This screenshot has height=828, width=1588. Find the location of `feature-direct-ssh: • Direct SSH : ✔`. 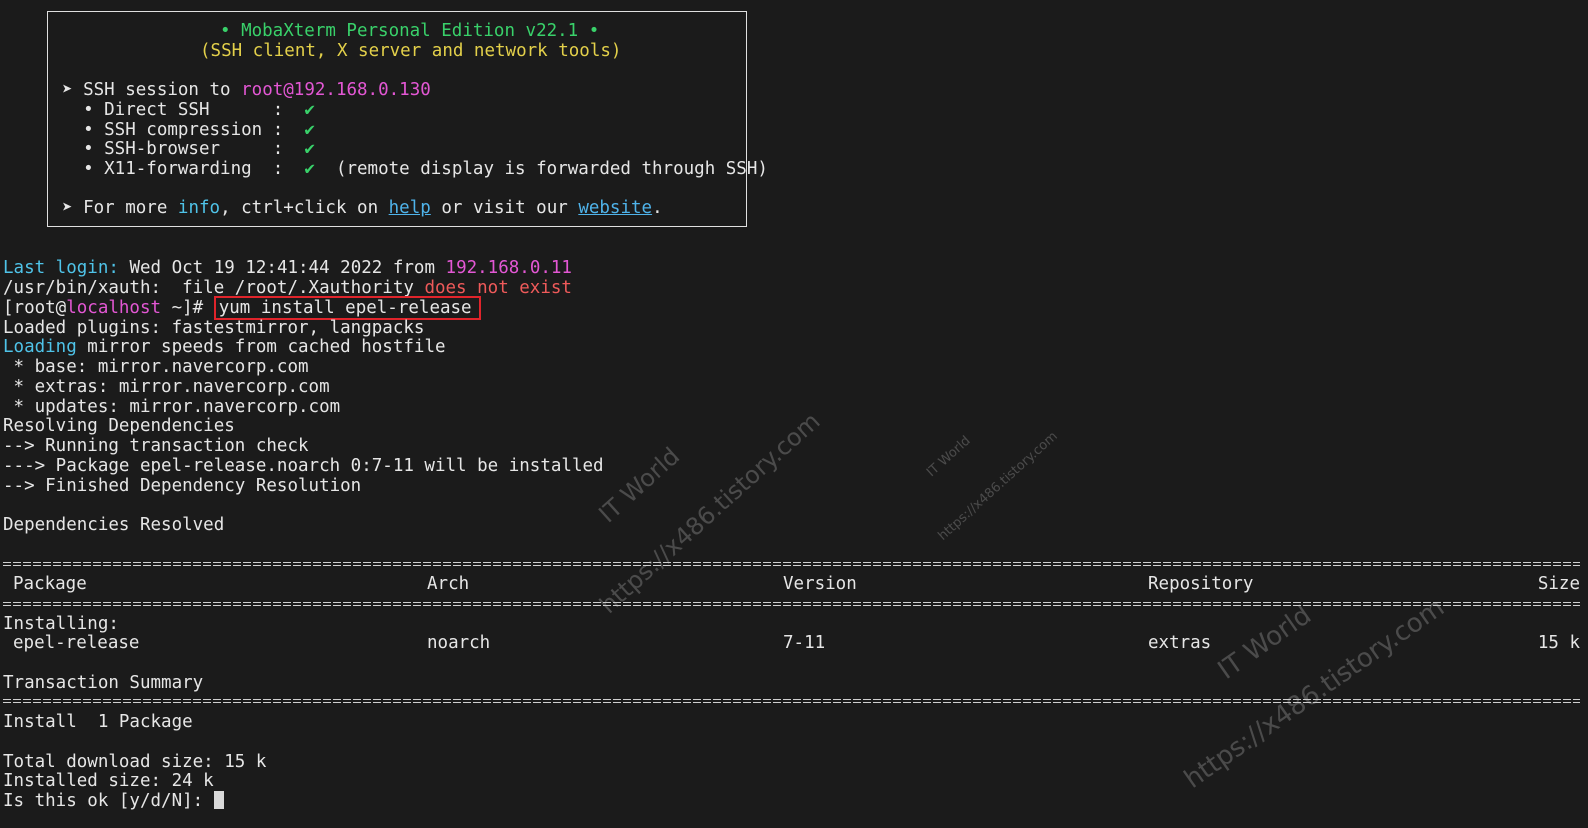

feature-direct-ssh: • Direct SSH : ✔ is located at coordinates (188, 110).